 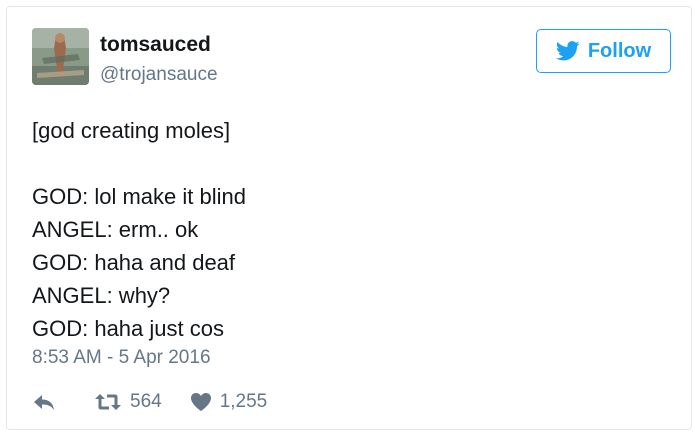 I want to click on tweet-line: GOD: lol make it blind, so click(x=139, y=196).